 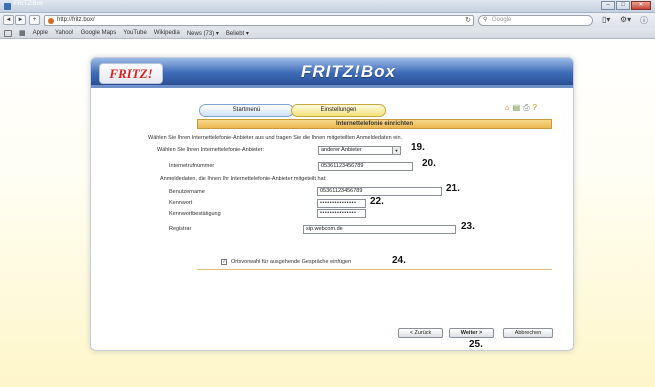 What do you see at coordinates (203, 33) in the screenshot?
I see `bookmark-news: News (73) ▾` at bounding box center [203, 33].